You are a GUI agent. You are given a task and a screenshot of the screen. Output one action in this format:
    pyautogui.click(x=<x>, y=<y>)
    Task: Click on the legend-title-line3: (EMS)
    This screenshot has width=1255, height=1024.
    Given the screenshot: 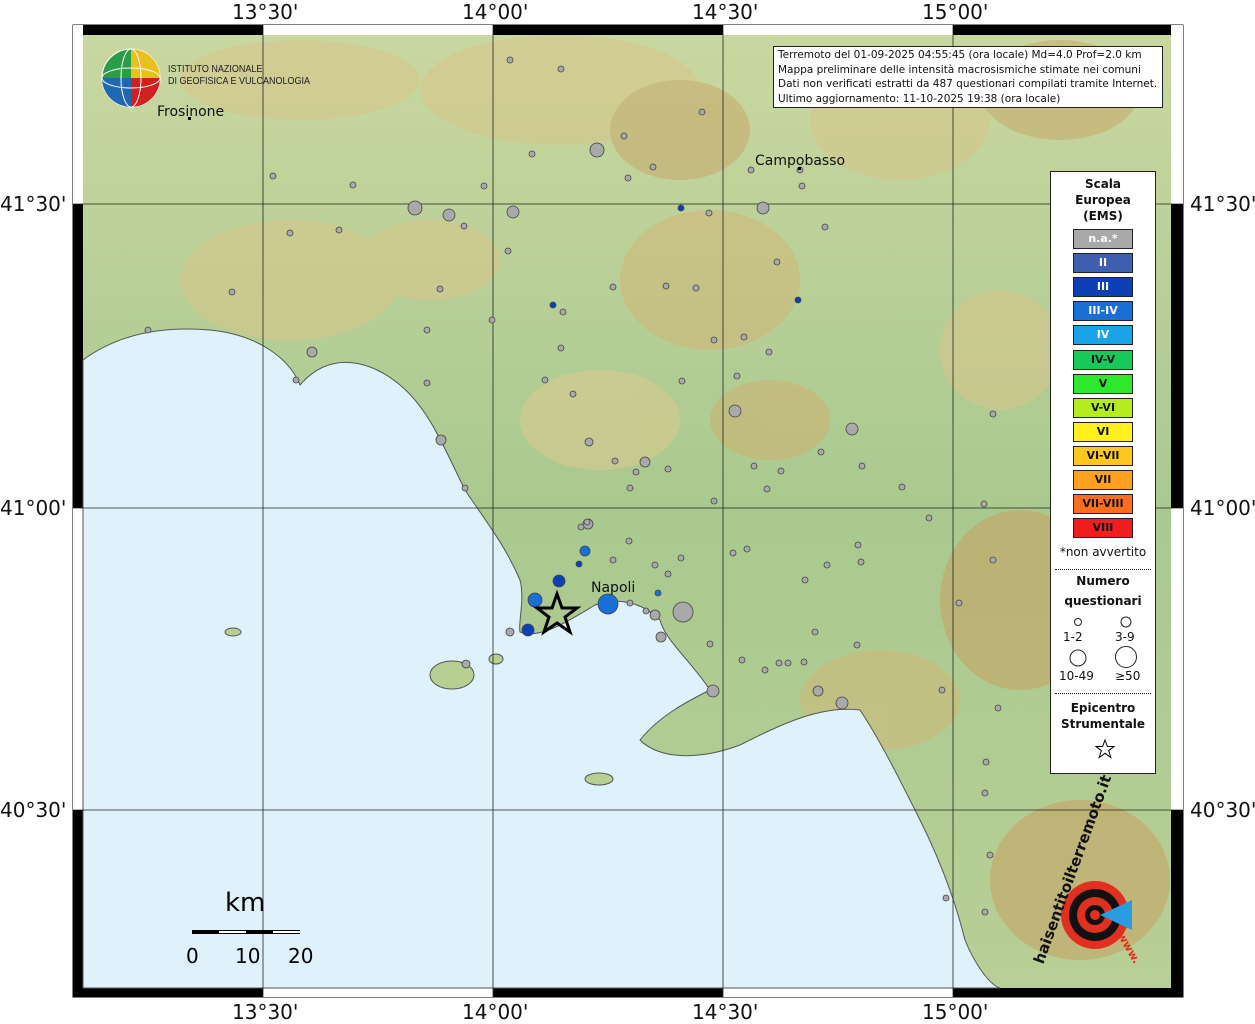 What is the action you would take?
    pyautogui.click(x=1103, y=216)
    